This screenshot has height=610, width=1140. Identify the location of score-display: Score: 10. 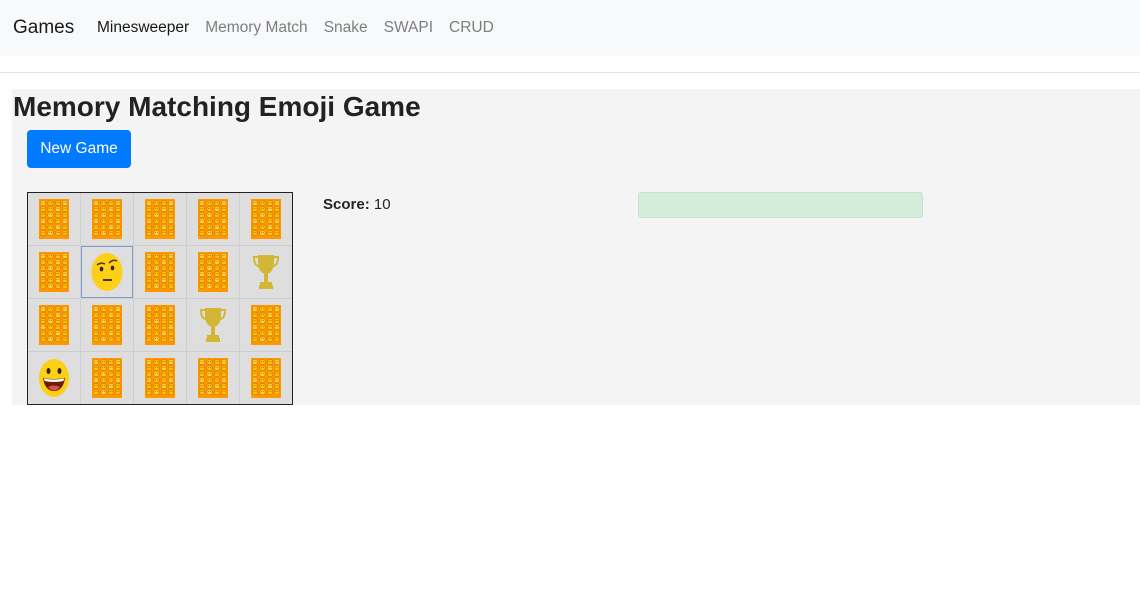
(357, 204).